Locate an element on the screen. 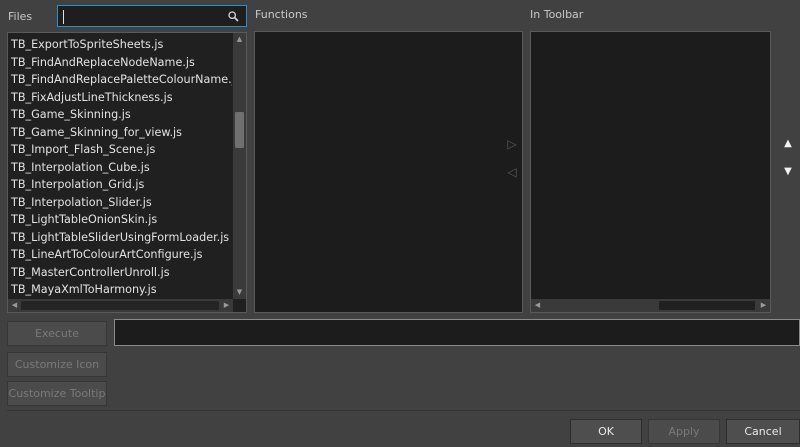  file-list-item: TB_Game_Skinning.js is located at coordinates (120, 115).